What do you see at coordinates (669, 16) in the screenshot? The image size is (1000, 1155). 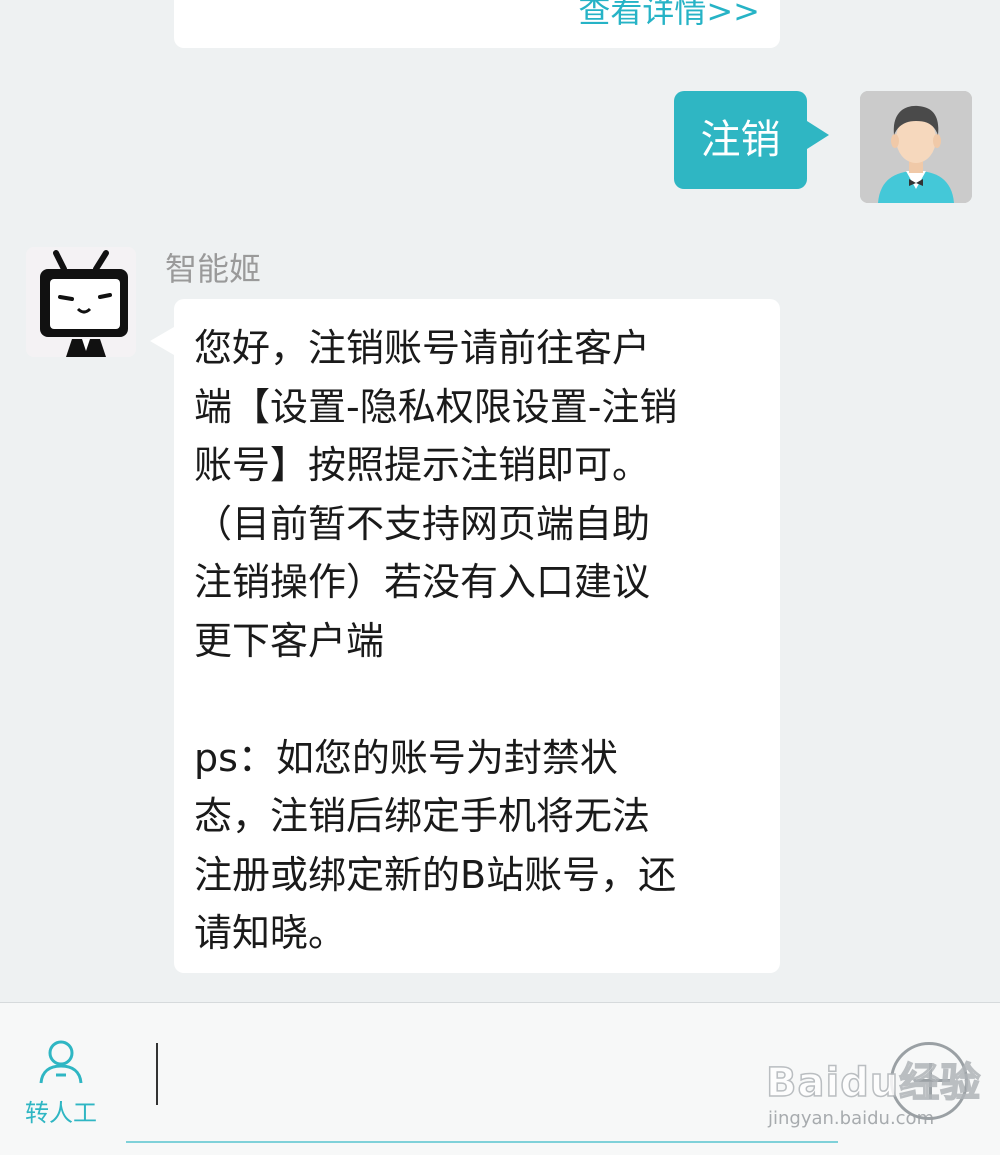 I see `view-details-link: 查看详情>>` at bounding box center [669, 16].